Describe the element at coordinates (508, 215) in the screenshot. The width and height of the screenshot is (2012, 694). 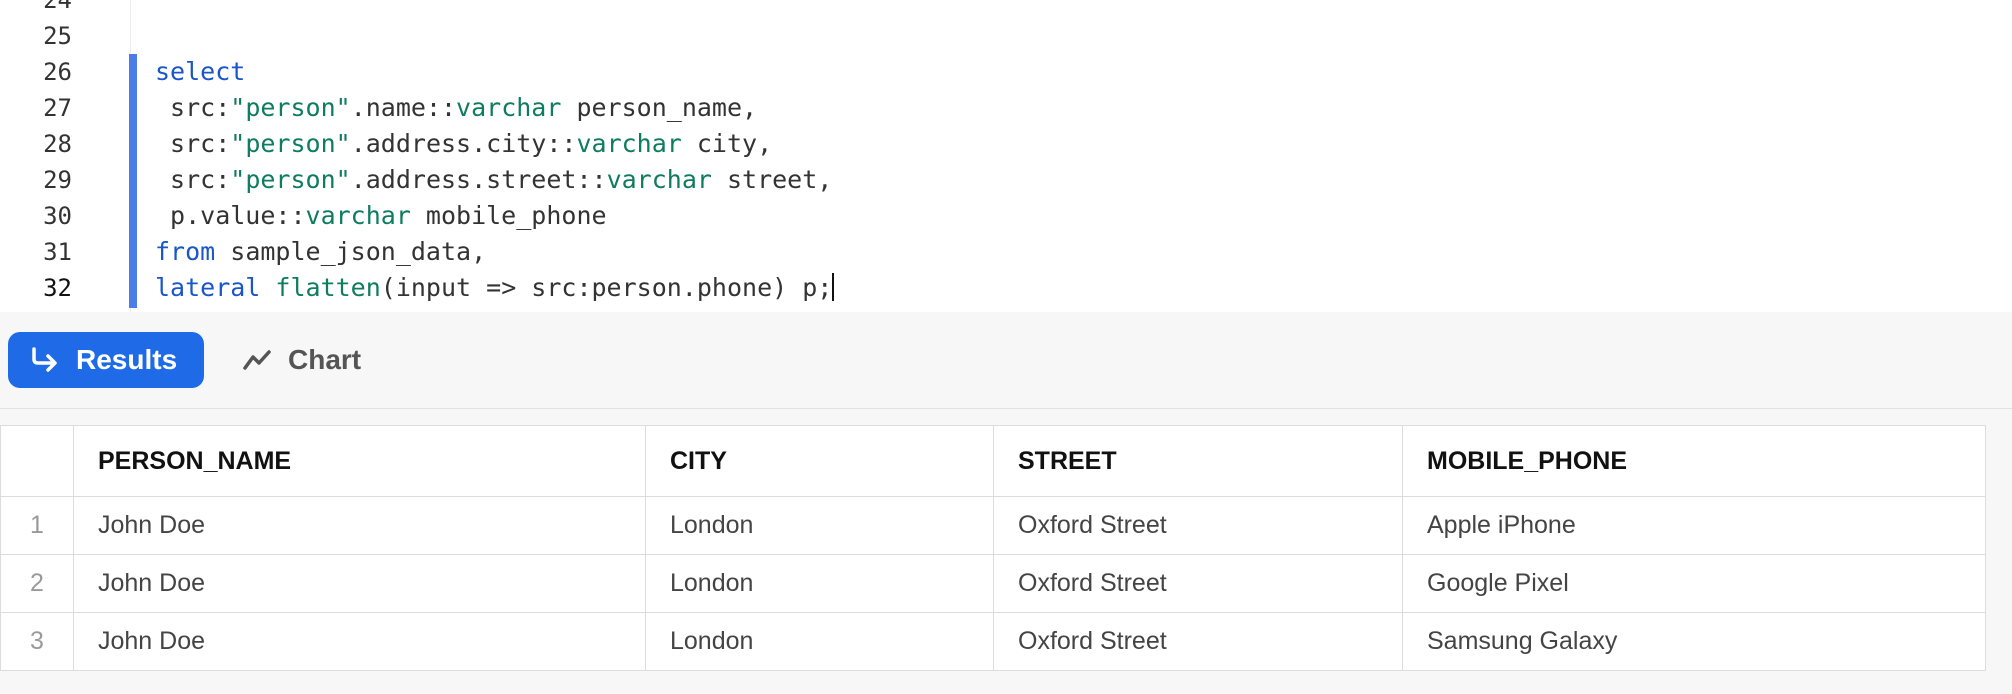
I see `code-token-plain: mobile_phone` at that location.